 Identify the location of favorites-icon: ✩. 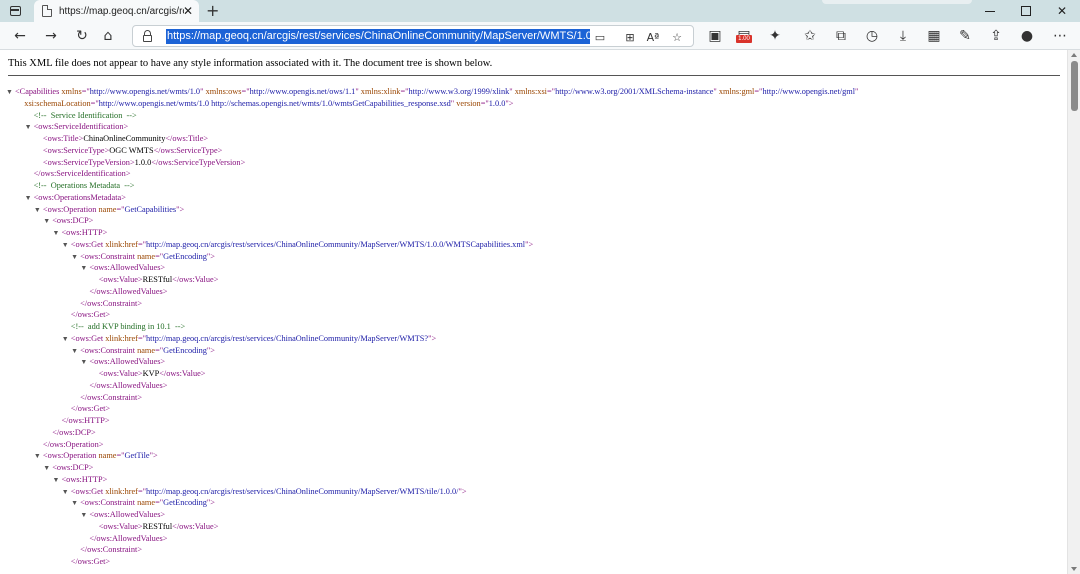
(810, 36).